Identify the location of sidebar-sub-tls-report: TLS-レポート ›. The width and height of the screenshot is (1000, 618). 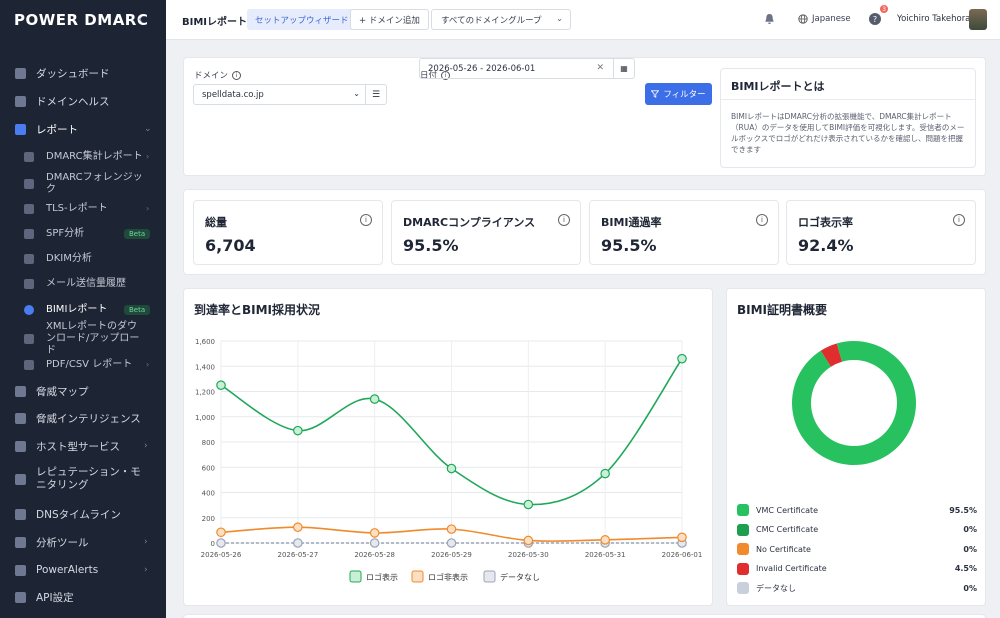
(83, 208).